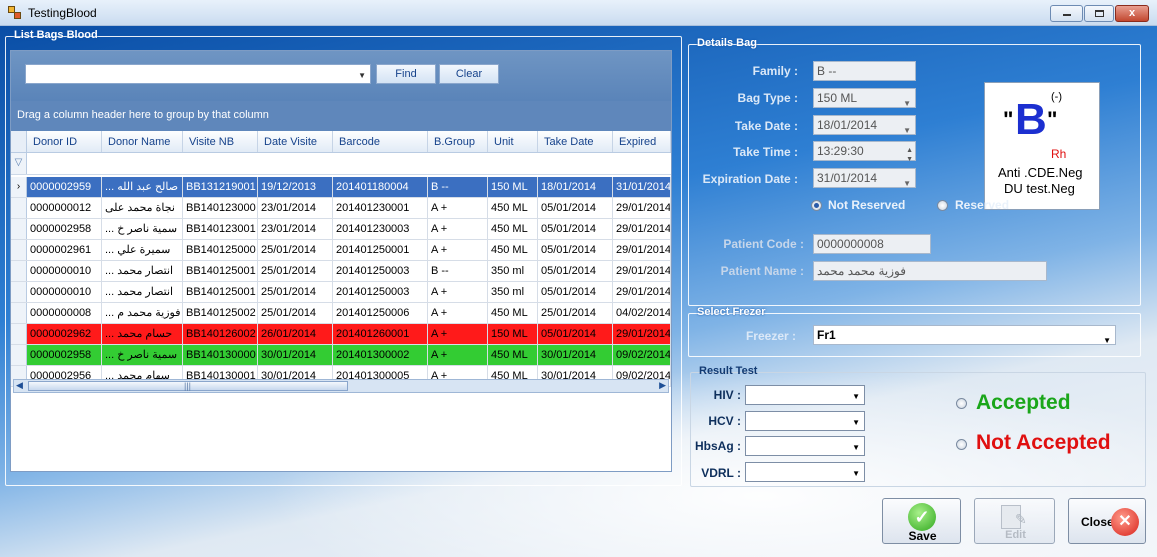 The image size is (1157, 557). I want to click on accepted-label: Accepted, so click(1023, 403).